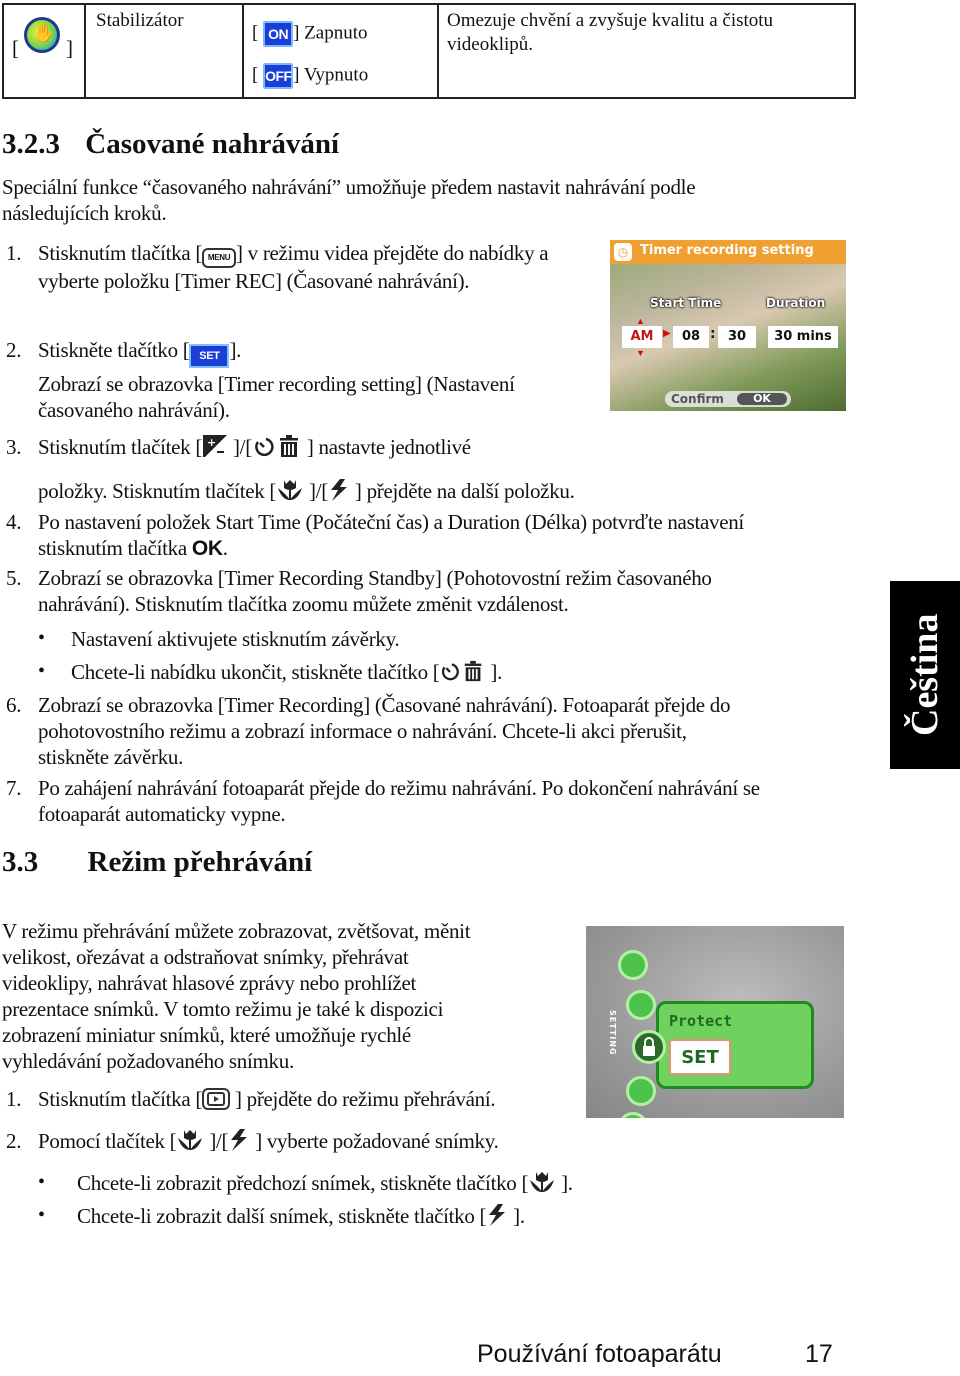 The height and width of the screenshot is (1376, 960). Describe the element at coordinates (212, 144) in the screenshot. I see `section-title: Časované nahrávání` at that location.